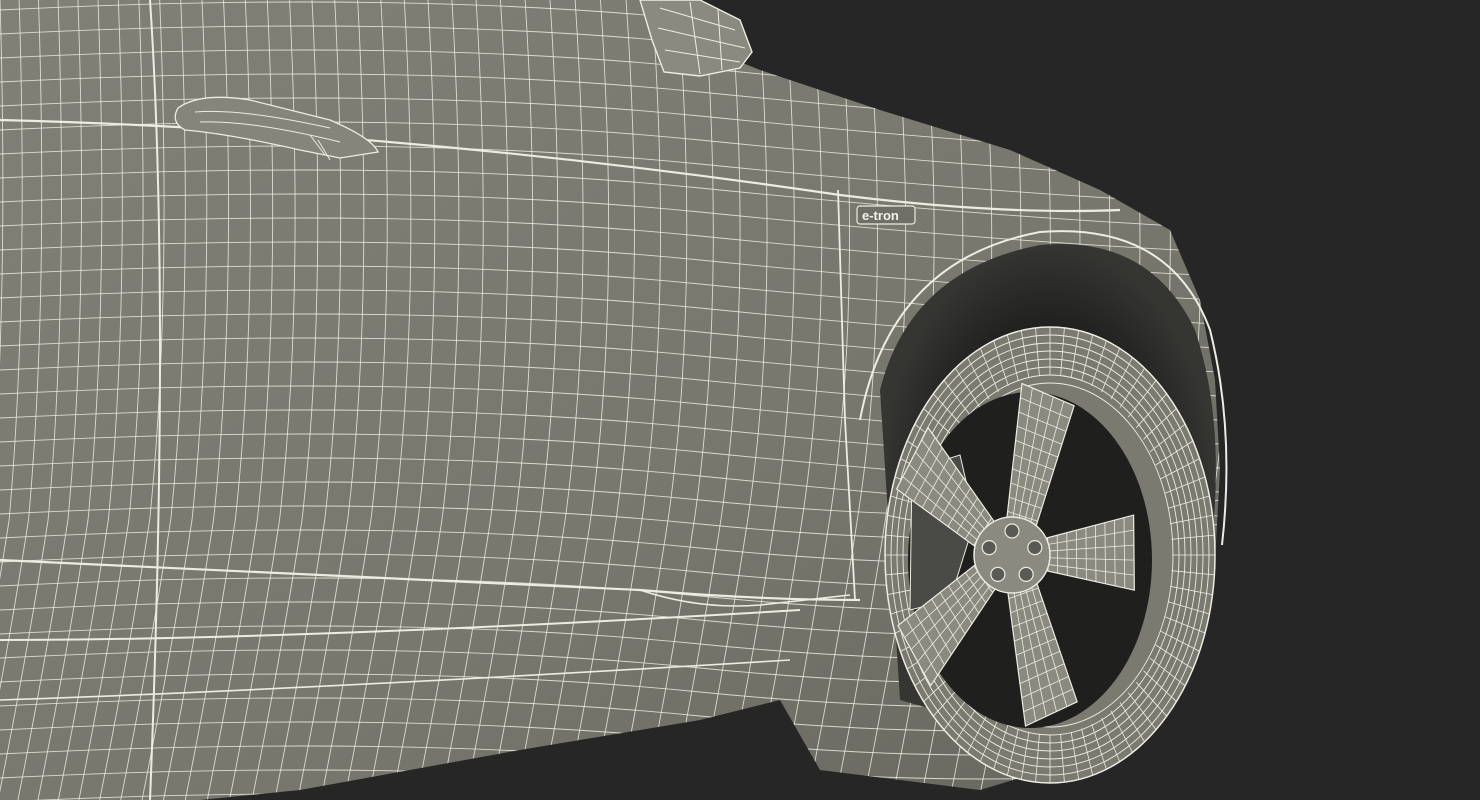  Describe the element at coordinates (880, 215) in the screenshot. I see `badge-text: e-tron` at that location.